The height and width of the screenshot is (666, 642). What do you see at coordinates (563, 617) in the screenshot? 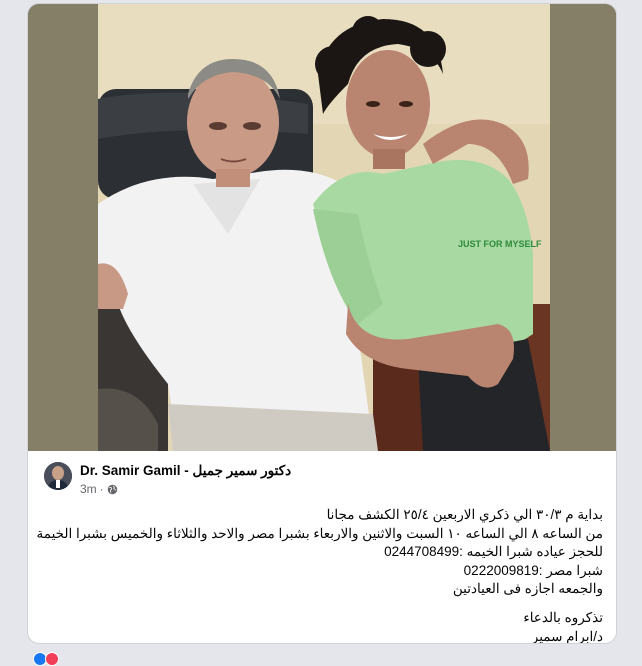
I see `post-closing-line: تذكروه بالدعاء` at bounding box center [563, 617].